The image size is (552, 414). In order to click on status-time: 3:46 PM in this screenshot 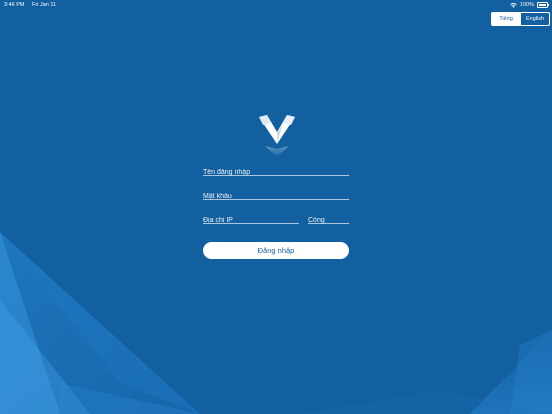, I will do `click(14, 5)`.